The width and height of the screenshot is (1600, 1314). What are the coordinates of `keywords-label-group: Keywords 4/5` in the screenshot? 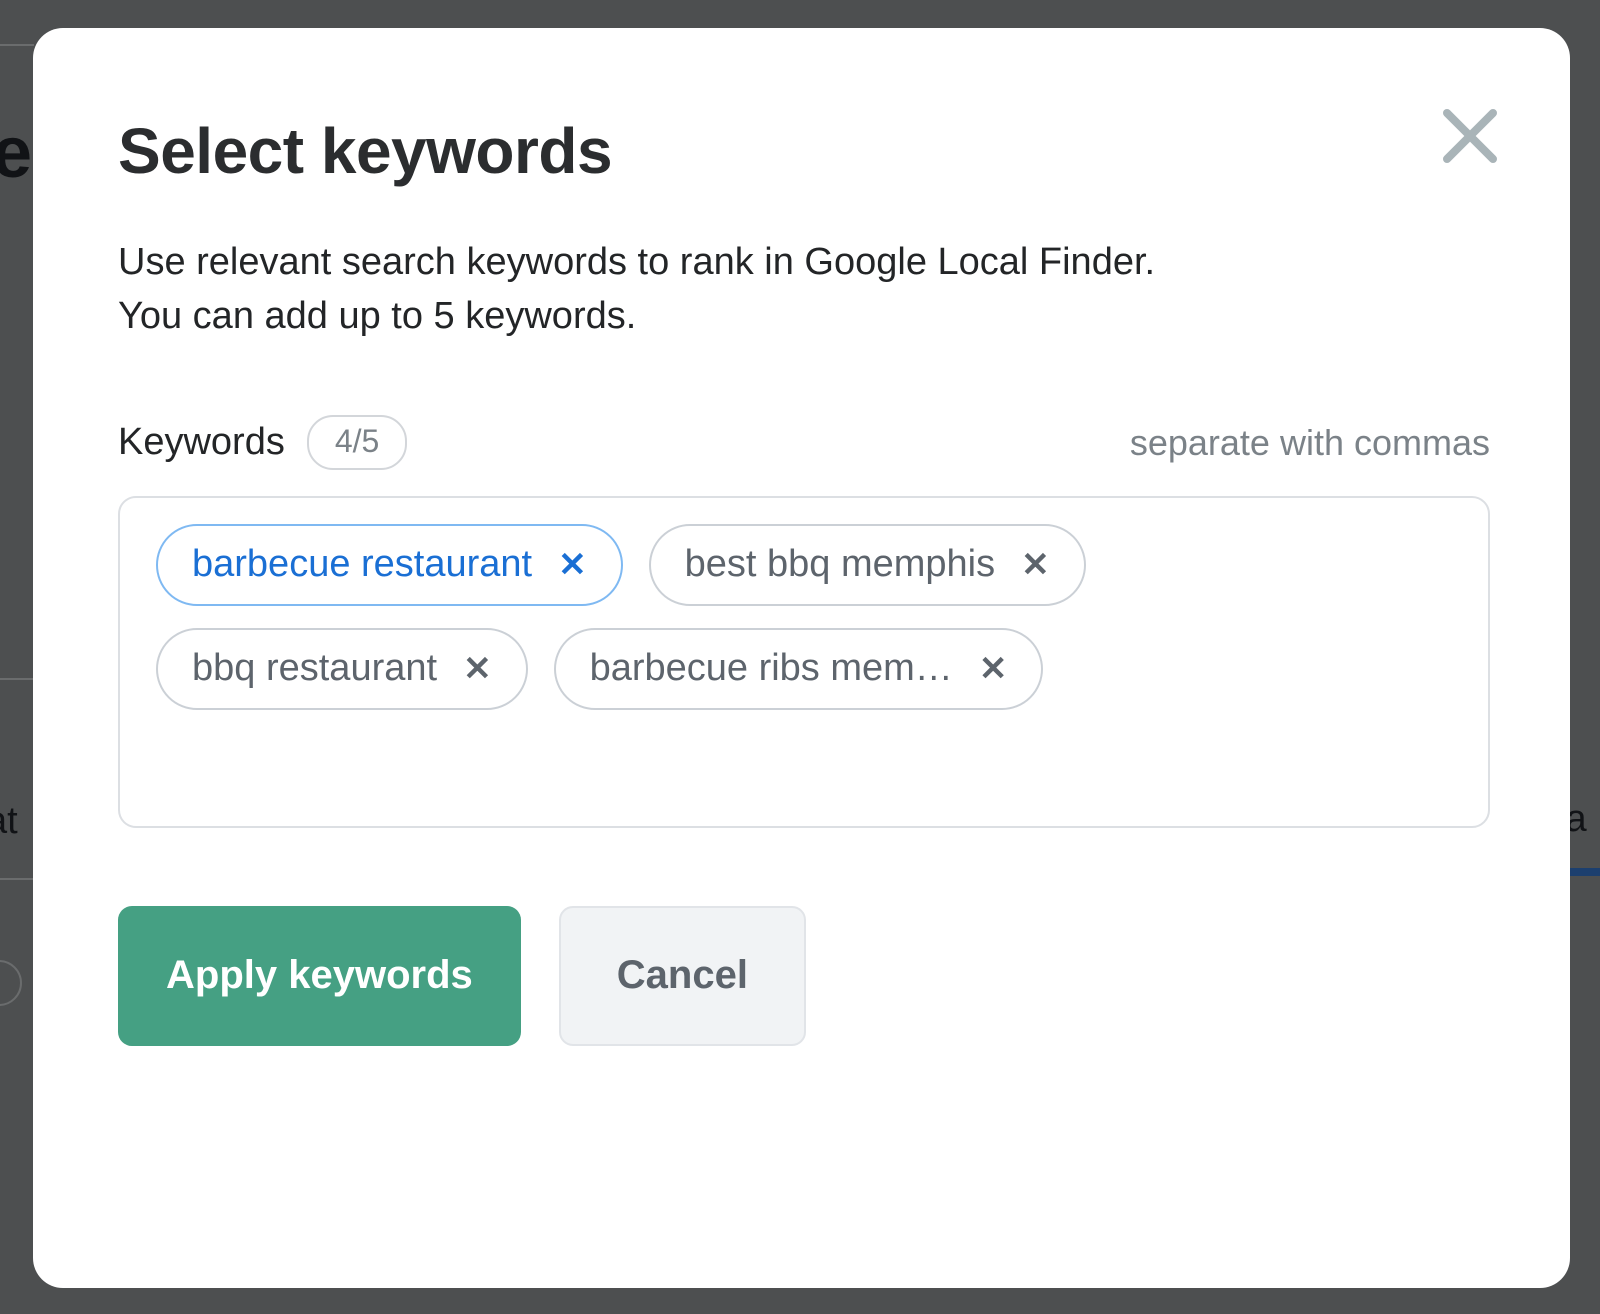 It's located at (263, 442).